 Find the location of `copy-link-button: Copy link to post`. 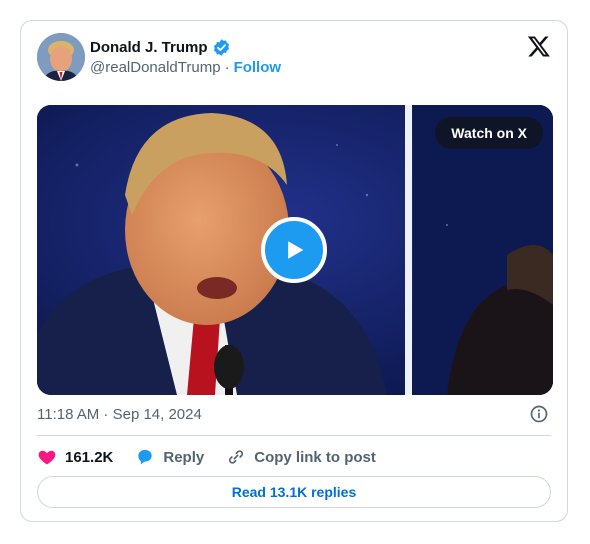

copy-link-button: Copy link to post is located at coordinates (301, 457).